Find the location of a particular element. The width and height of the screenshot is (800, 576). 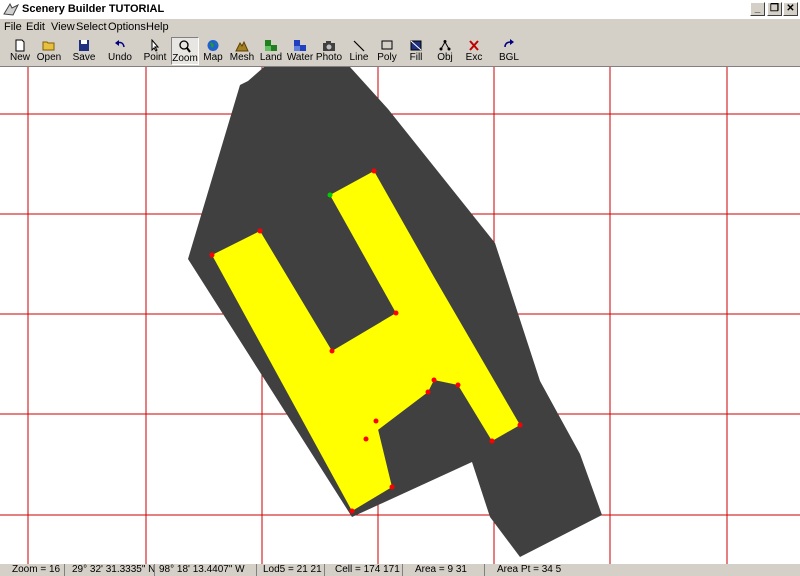

menu-options: Options is located at coordinates (127, 27).